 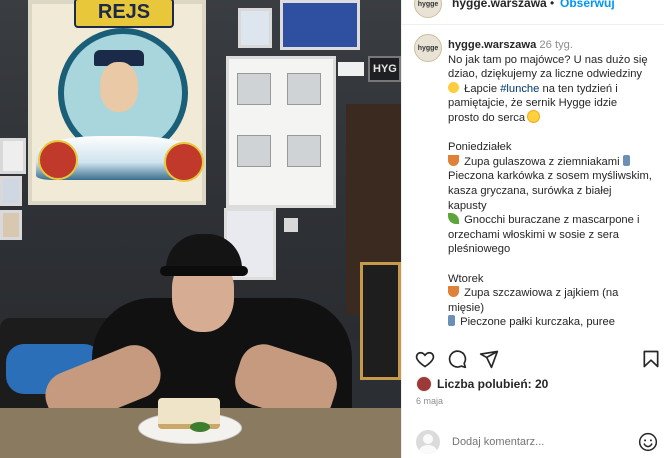 I want to click on photo-poster: REJS, so click(x=117, y=102).